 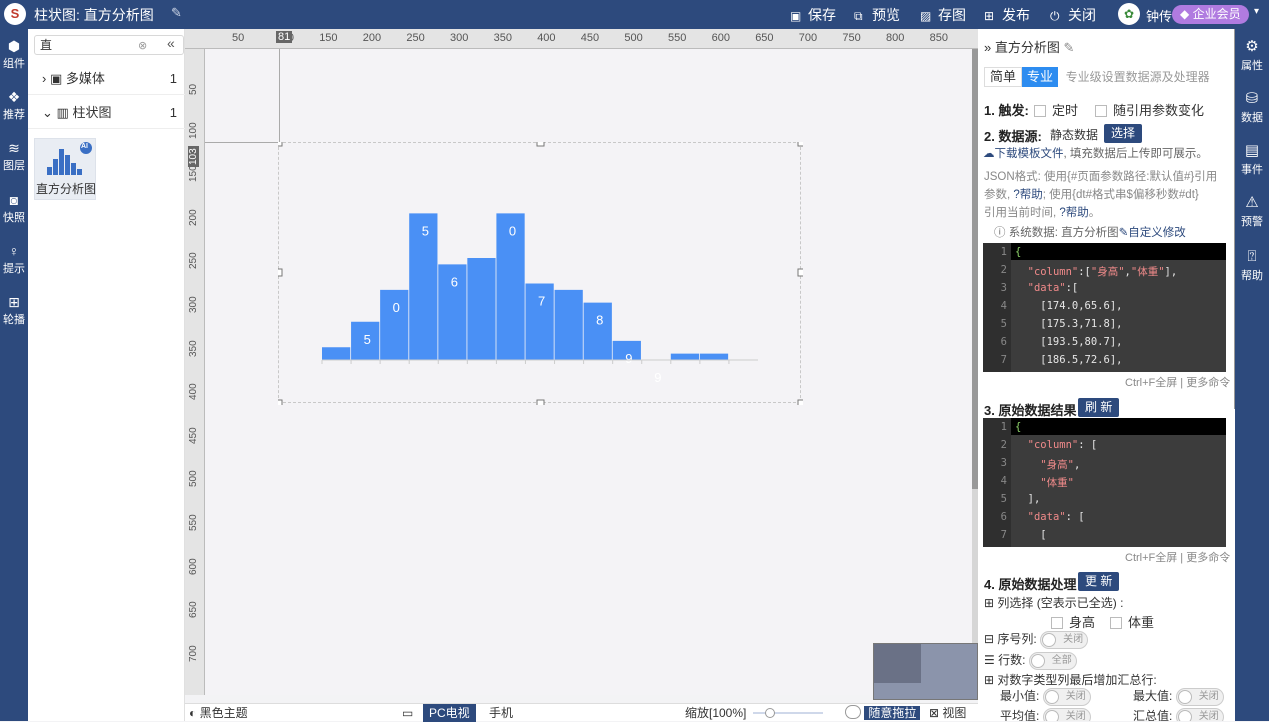 I want to click on update-button: 更 新, so click(x=1099, y=581).